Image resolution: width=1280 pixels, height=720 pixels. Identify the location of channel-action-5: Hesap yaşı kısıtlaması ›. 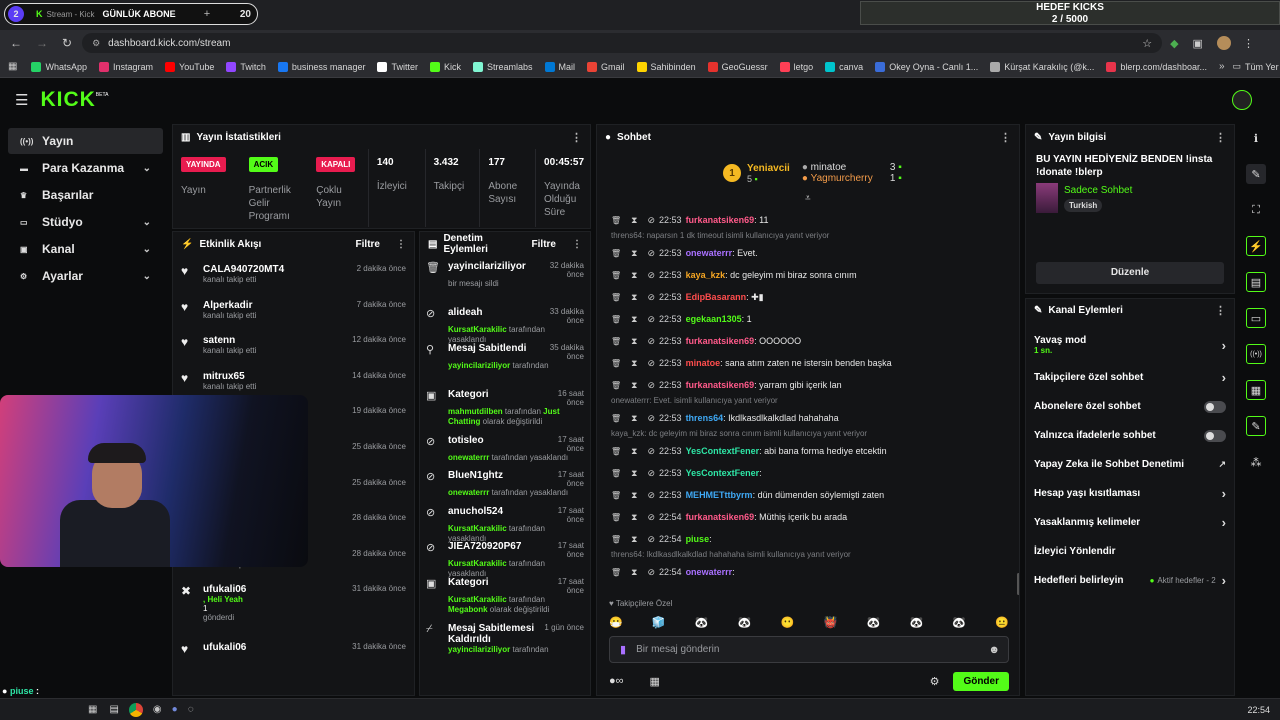
(1130, 493).